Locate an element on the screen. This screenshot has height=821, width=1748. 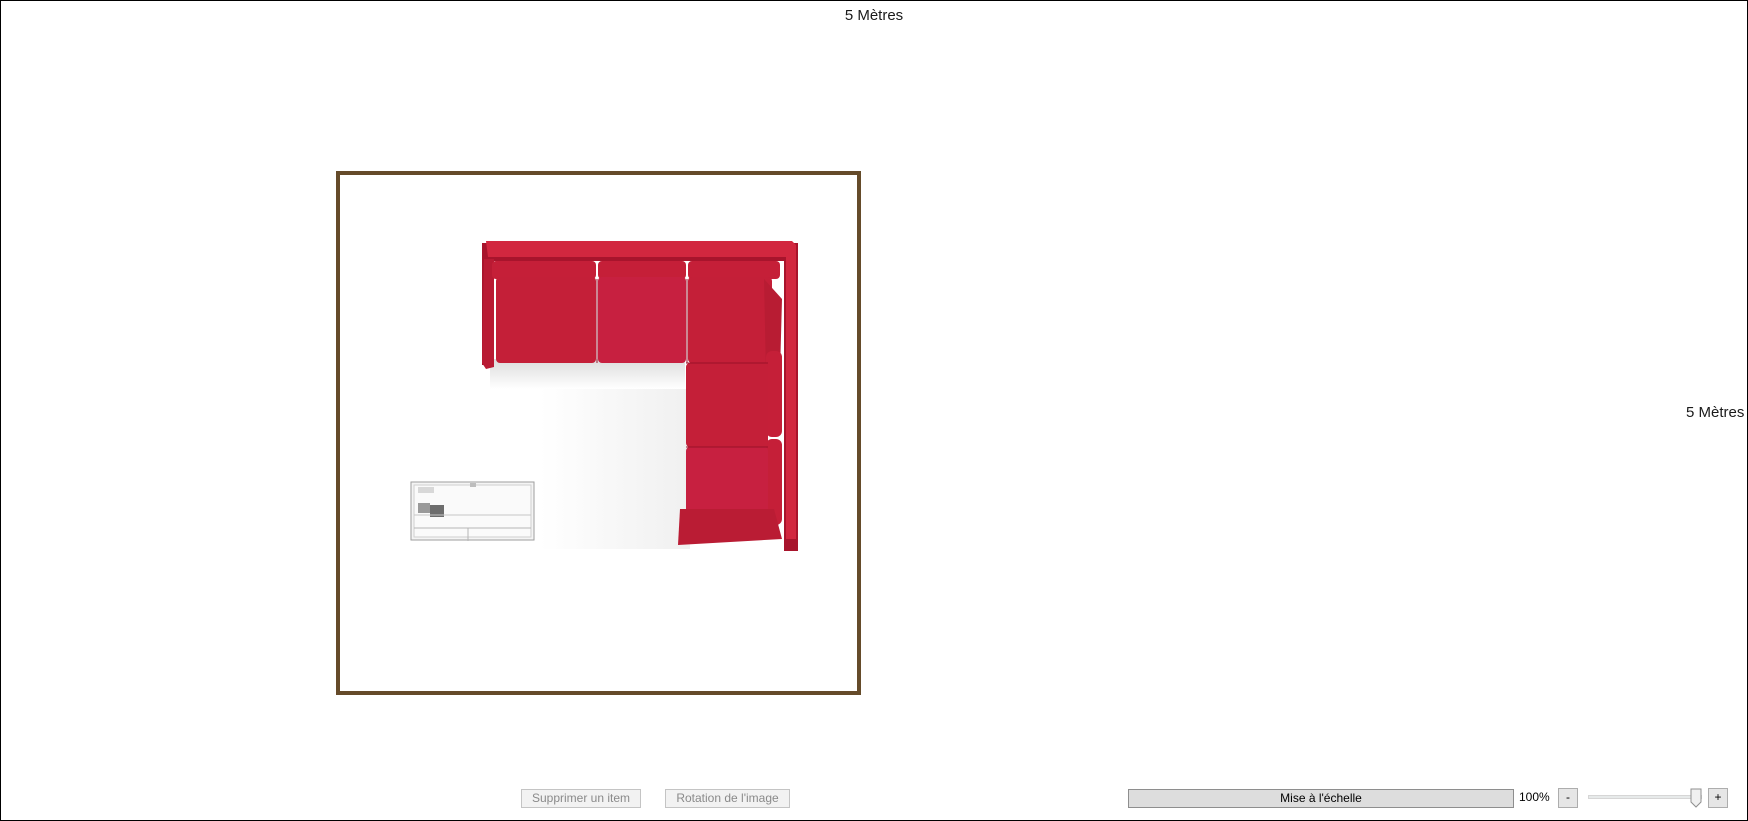
top-dimension-label: 5 Mètres is located at coordinates (874, 15).